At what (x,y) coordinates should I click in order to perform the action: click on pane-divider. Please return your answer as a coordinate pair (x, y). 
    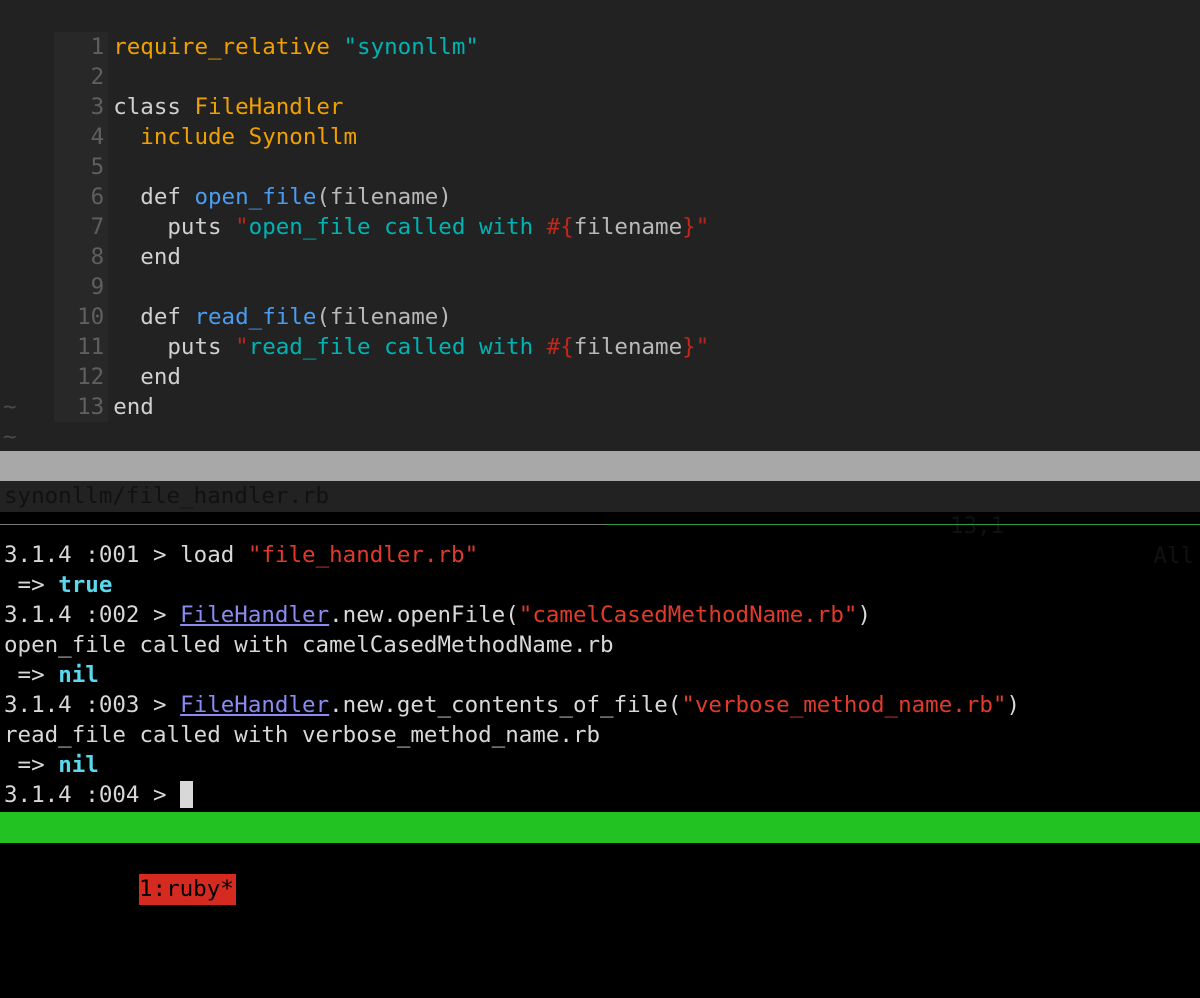
    Looking at the image, I should click on (600, 525).